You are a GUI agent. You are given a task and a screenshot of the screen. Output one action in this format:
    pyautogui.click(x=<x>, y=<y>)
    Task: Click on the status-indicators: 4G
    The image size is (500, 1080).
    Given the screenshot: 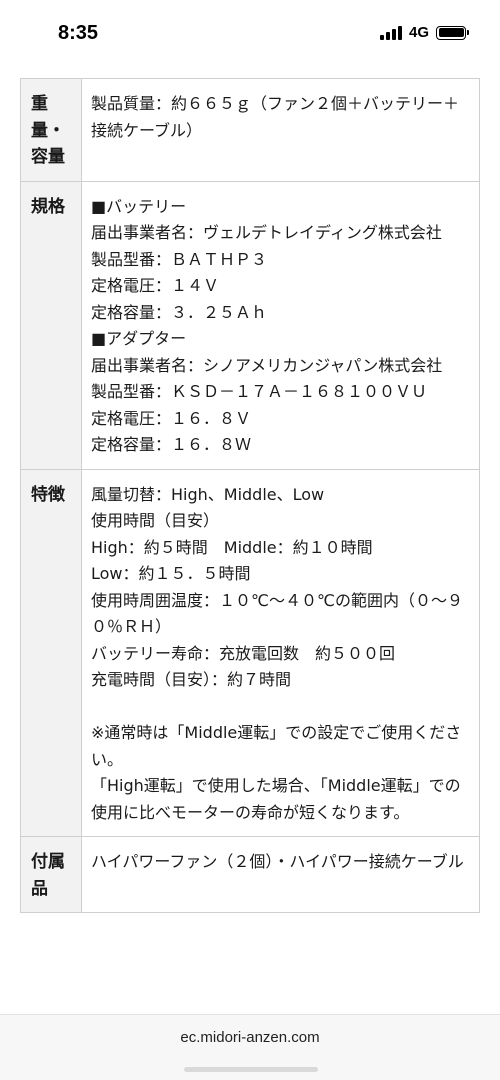 What is the action you would take?
    pyautogui.click(x=424, y=32)
    